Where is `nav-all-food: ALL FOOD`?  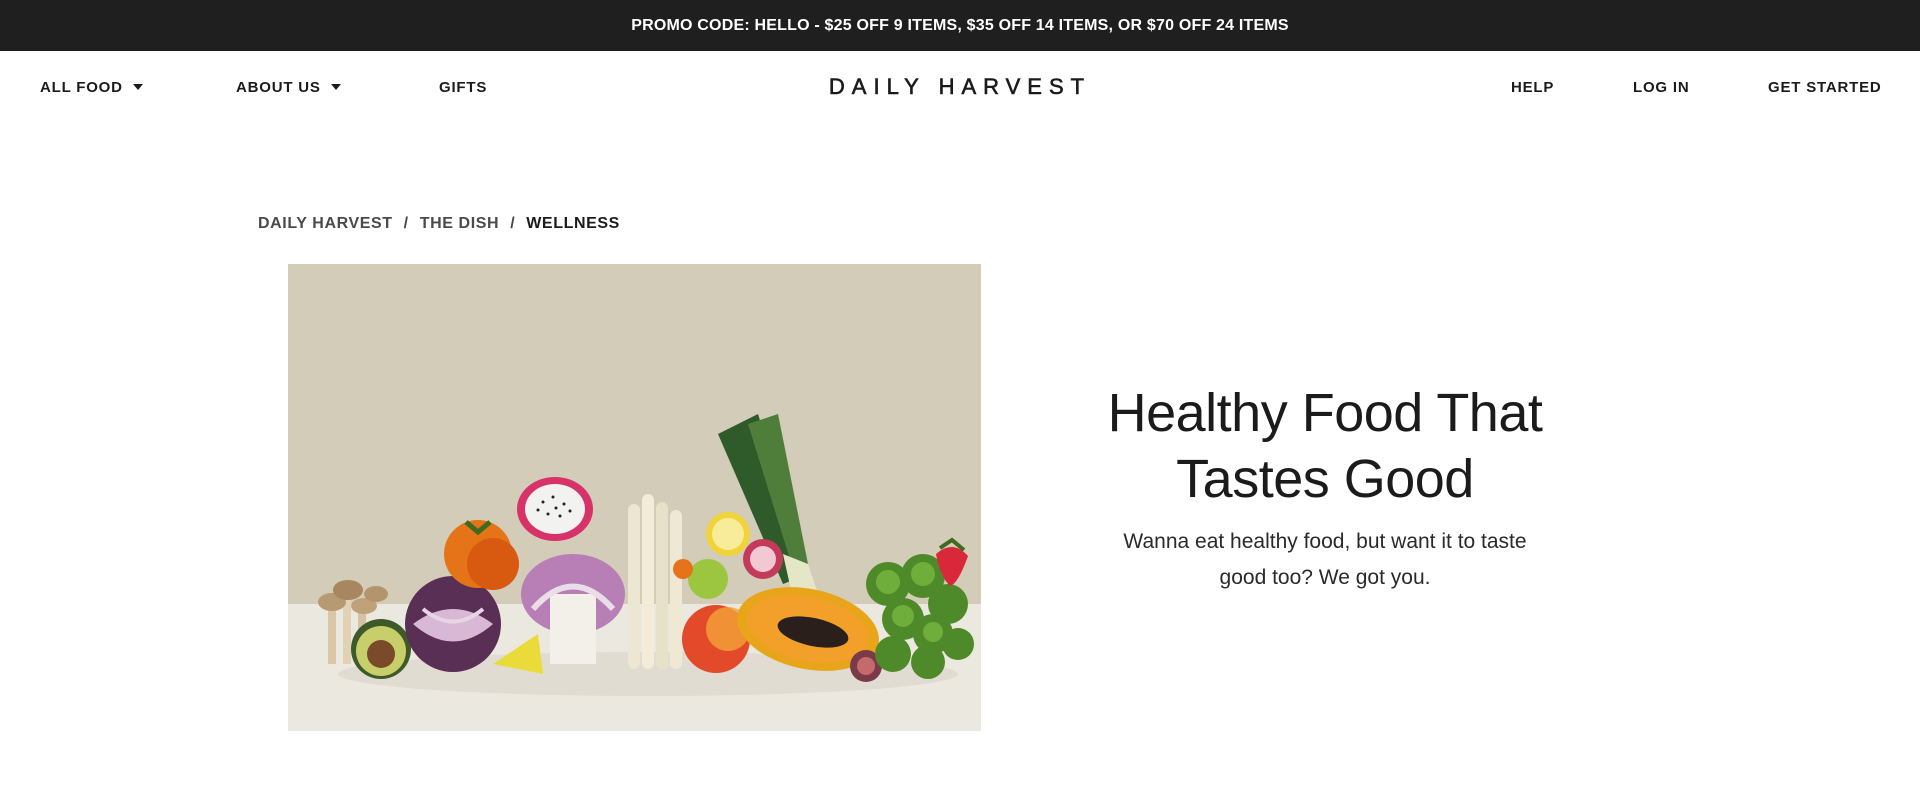 nav-all-food: ALL FOOD is located at coordinates (91, 87).